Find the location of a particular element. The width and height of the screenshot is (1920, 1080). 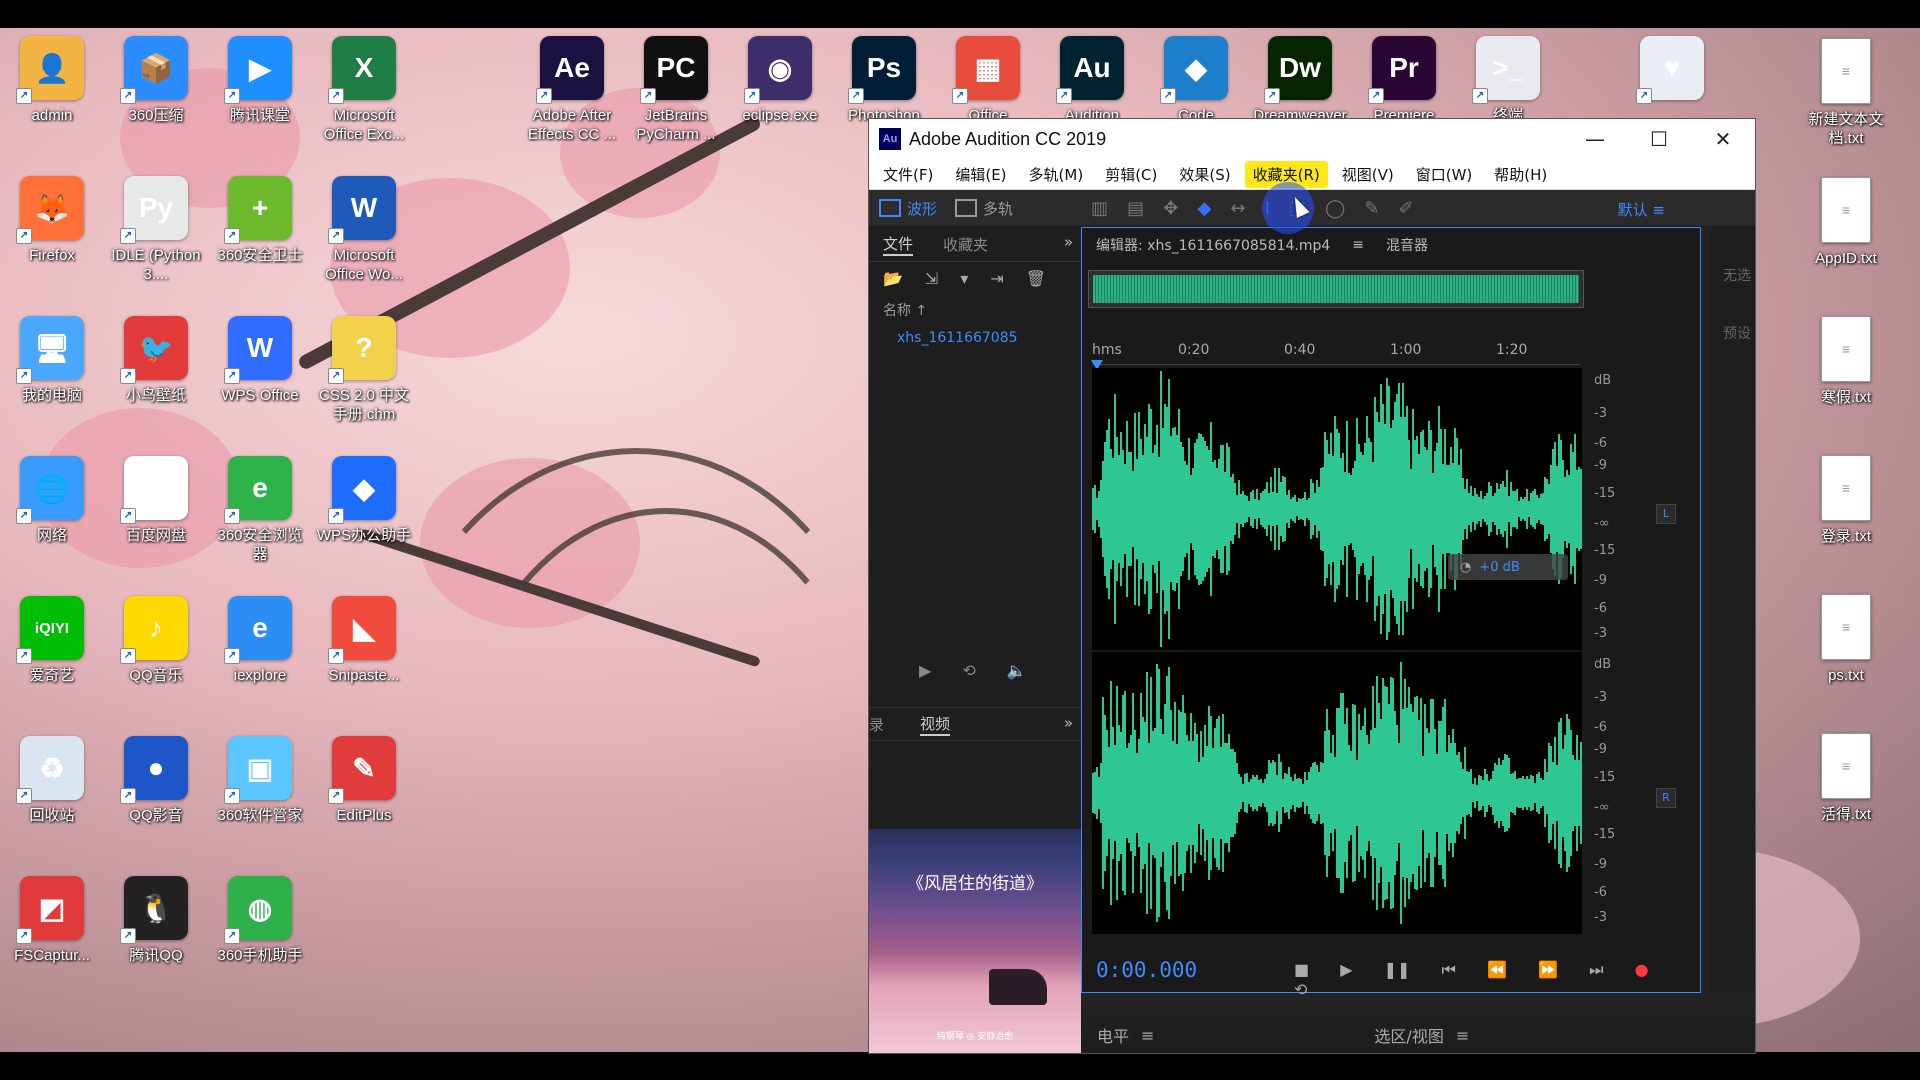

preview-loop-icon: ⟲ is located at coordinates (968, 670).